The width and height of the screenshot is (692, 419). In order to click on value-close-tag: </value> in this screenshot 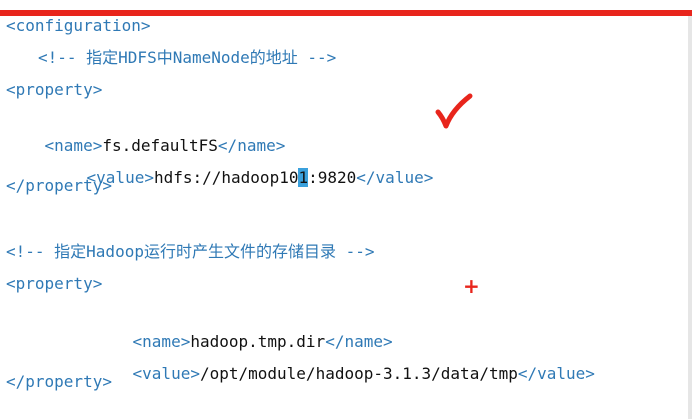, I will do `click(395, 177)`.